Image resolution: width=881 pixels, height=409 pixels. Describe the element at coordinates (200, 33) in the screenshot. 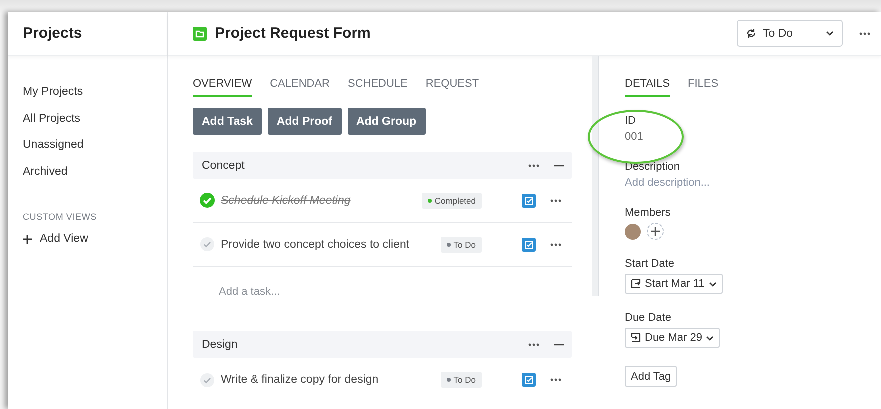

I see `folder-icon` at that location.